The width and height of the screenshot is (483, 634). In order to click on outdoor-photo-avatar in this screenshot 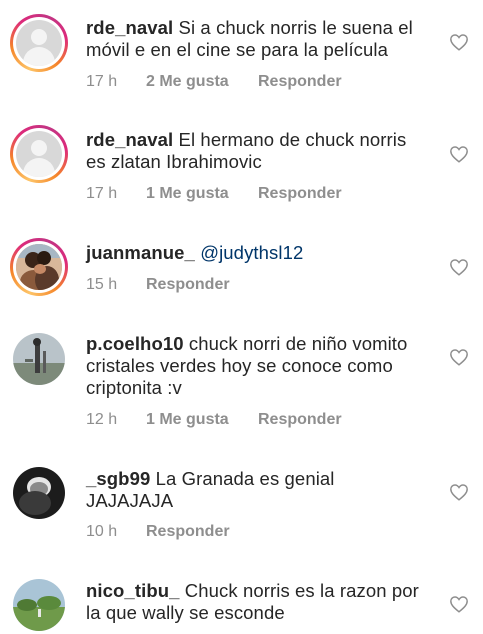, I will do `click(39, 359)`.